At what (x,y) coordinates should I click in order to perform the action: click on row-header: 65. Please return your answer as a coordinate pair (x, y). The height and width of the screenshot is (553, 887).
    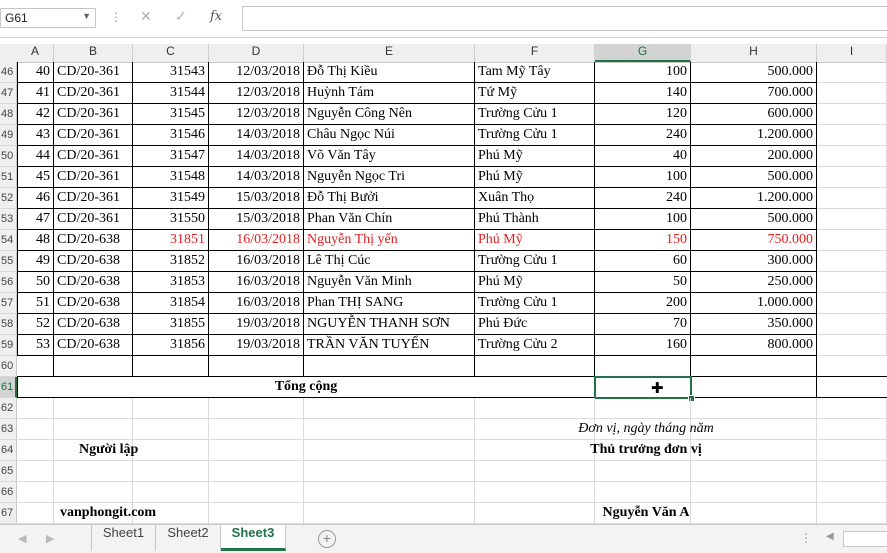
    Looking at the image, I should click on (8, 471).